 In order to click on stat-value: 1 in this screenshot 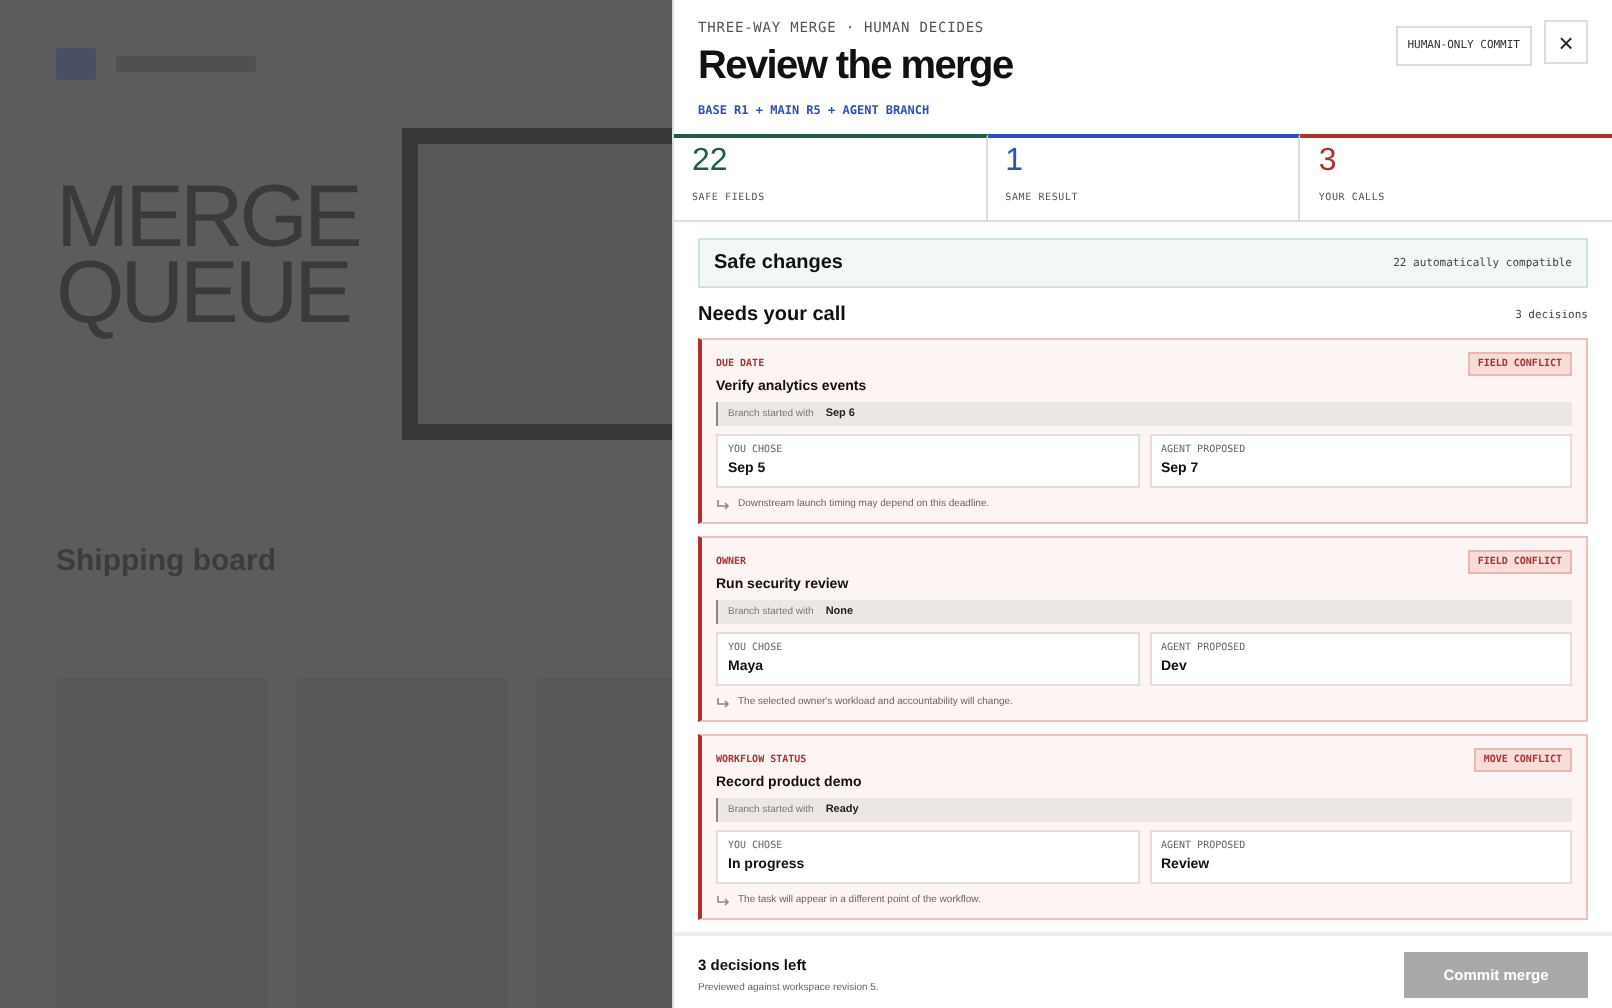, I will do `click(1015, 162)`.